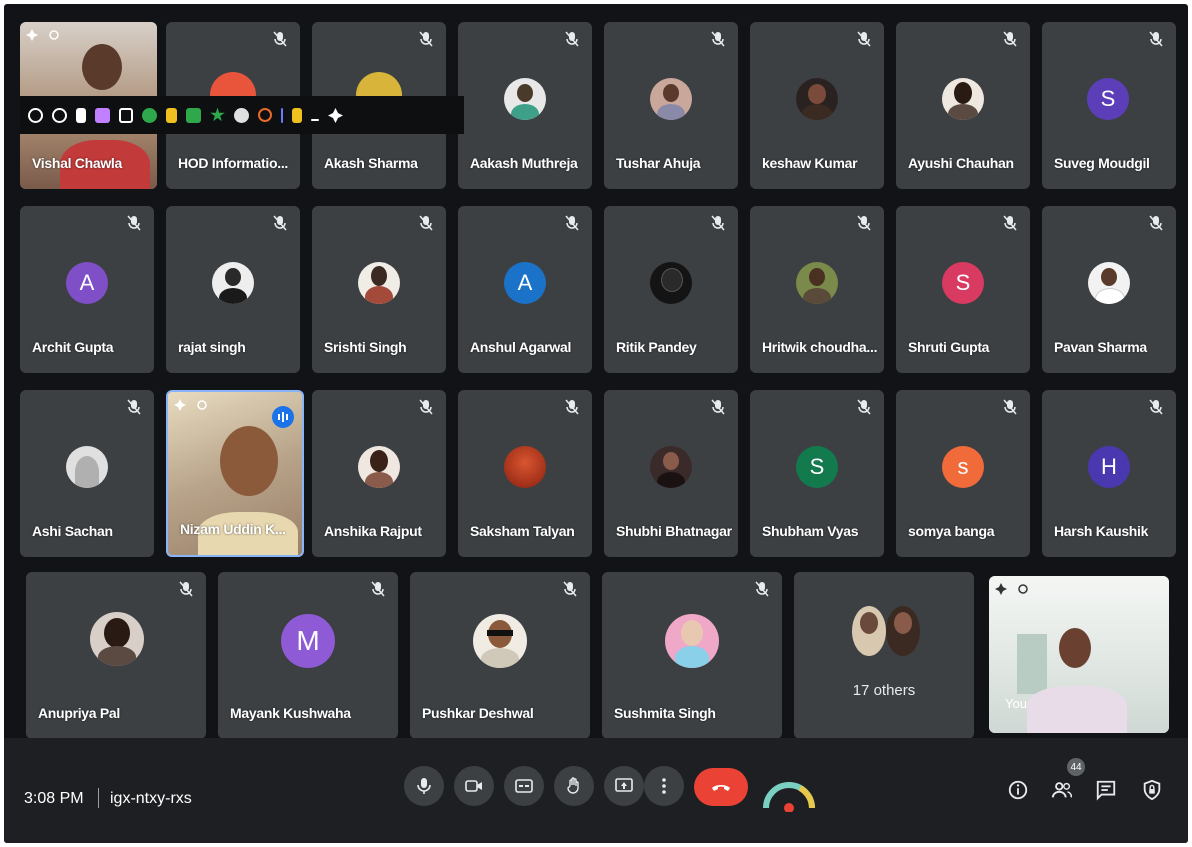  I want to click on self-video-tile: You, so click(1079, 654).